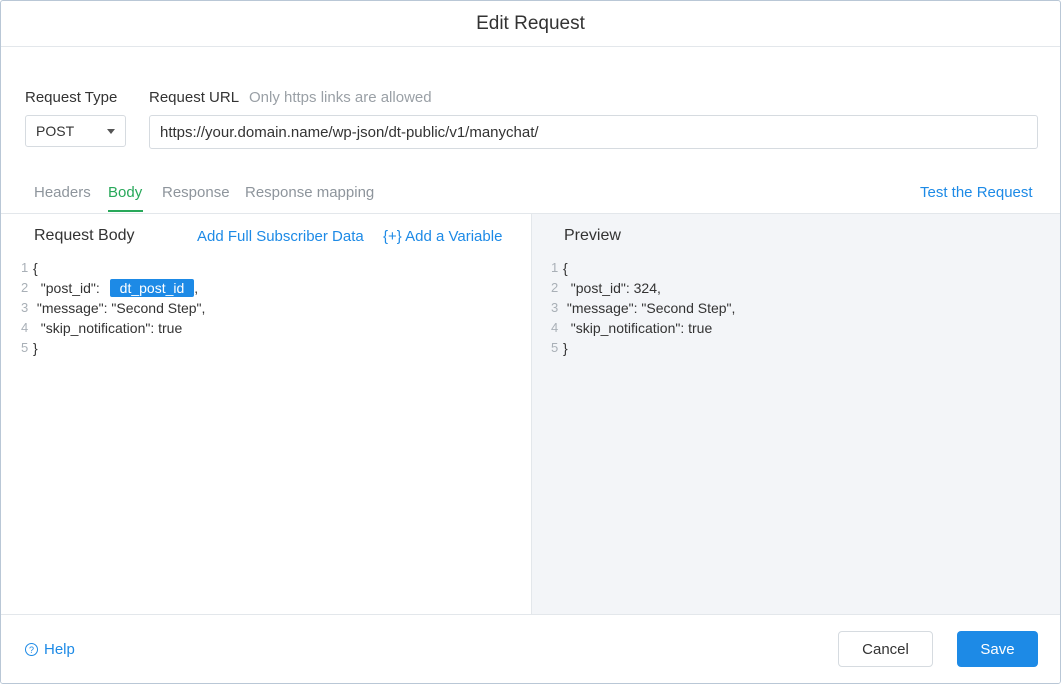 Image resolution: width=1061 pixels, height=684 pixels. I want to click on code-line: 2 "post_id": dt_post_id,, so click(113, 288).